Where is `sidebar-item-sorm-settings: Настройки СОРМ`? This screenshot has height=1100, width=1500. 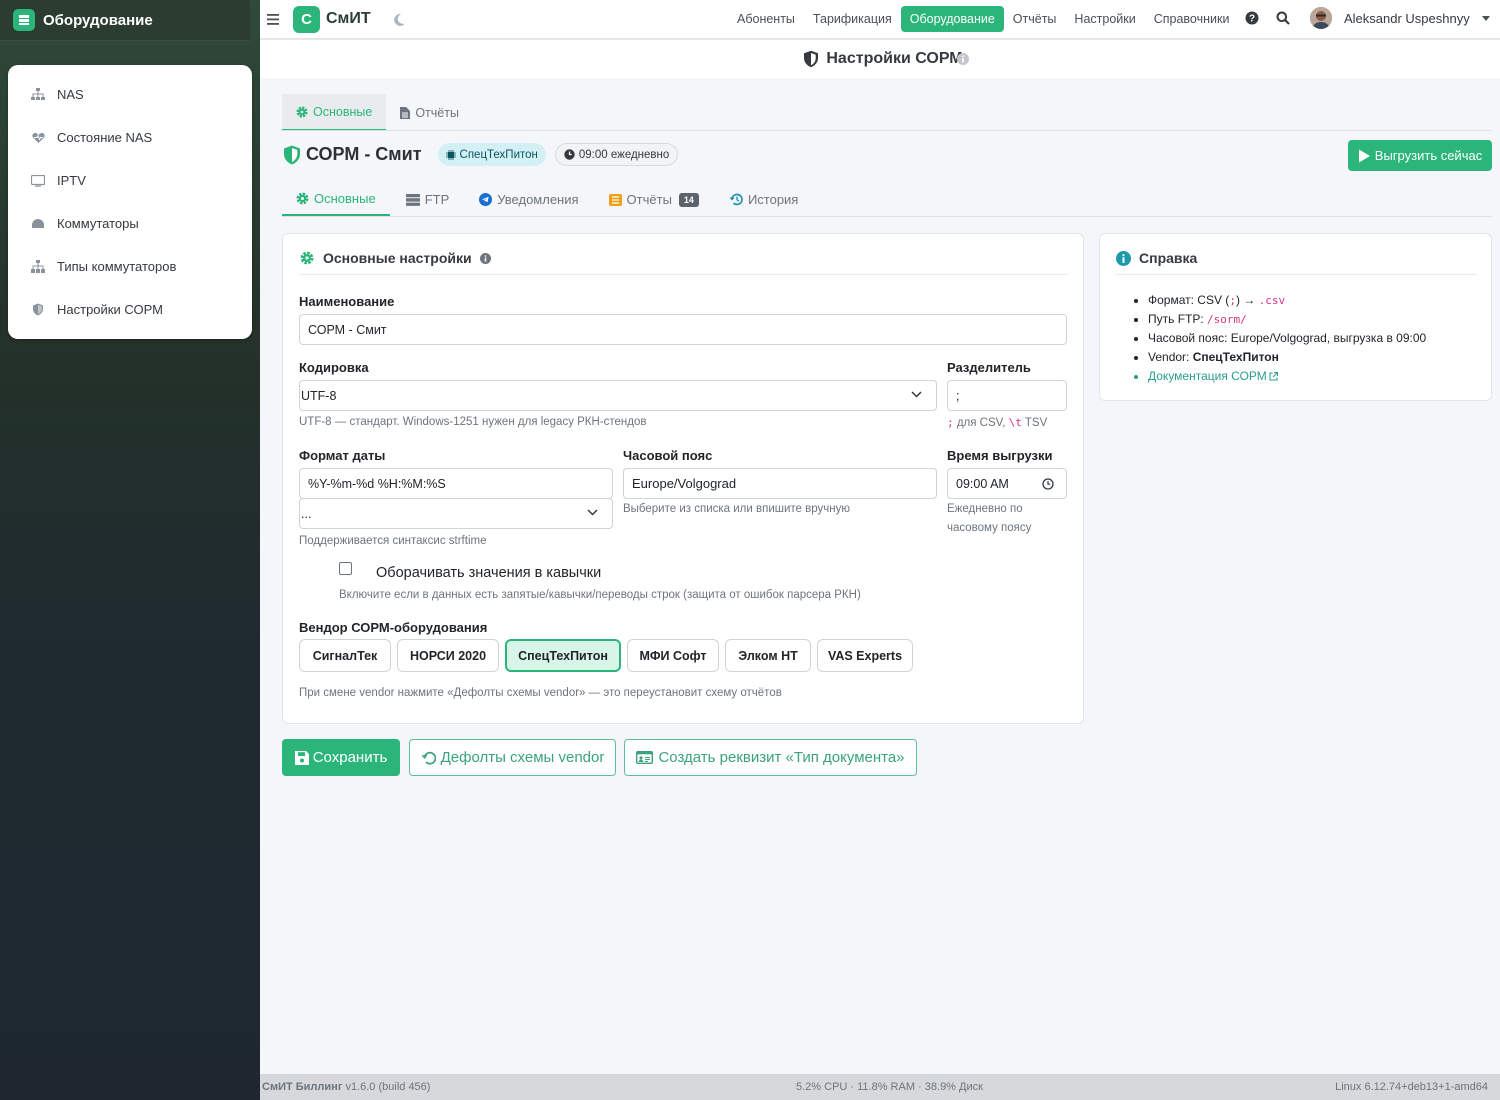
sidebar-item-sorm-settings: Настройки СОРМ is located at coordinates (130, 309).